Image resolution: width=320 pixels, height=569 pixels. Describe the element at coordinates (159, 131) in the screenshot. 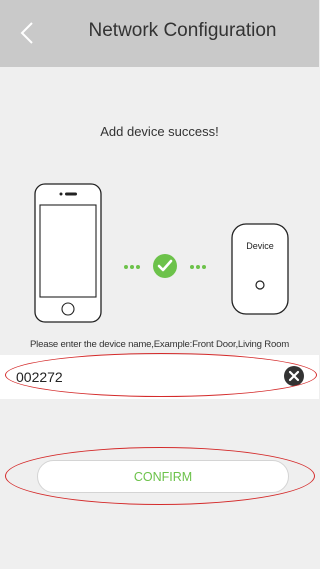

I see `success-message: Add device success!` at that location.